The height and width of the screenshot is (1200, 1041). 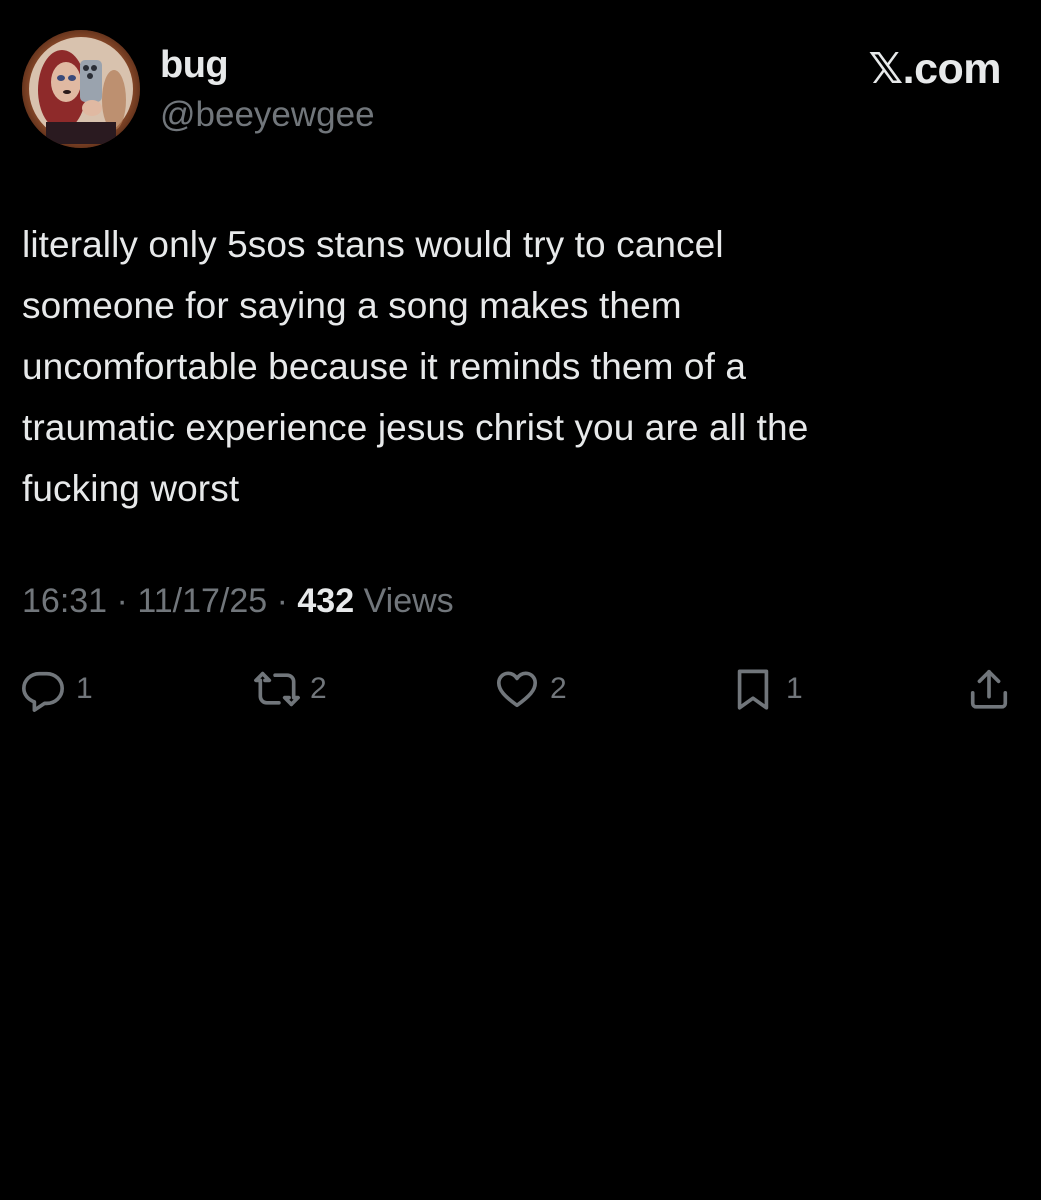 I want to click on views-count: 432, so click(x=326, y=601).